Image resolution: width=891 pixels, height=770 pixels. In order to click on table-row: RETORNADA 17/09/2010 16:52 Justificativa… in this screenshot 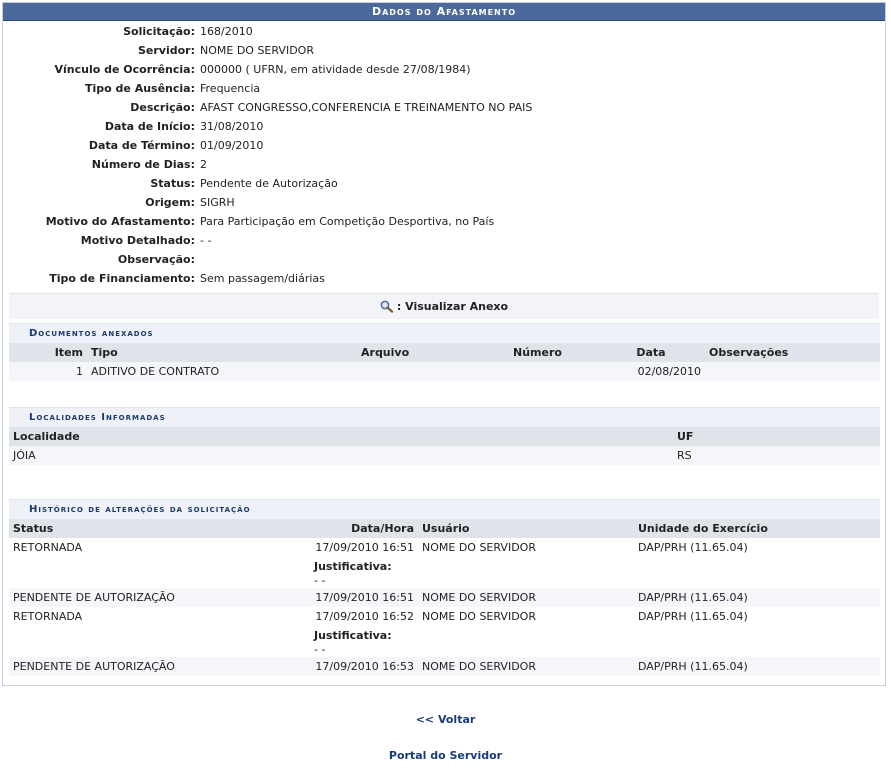, I will do `click(444, 632)`.